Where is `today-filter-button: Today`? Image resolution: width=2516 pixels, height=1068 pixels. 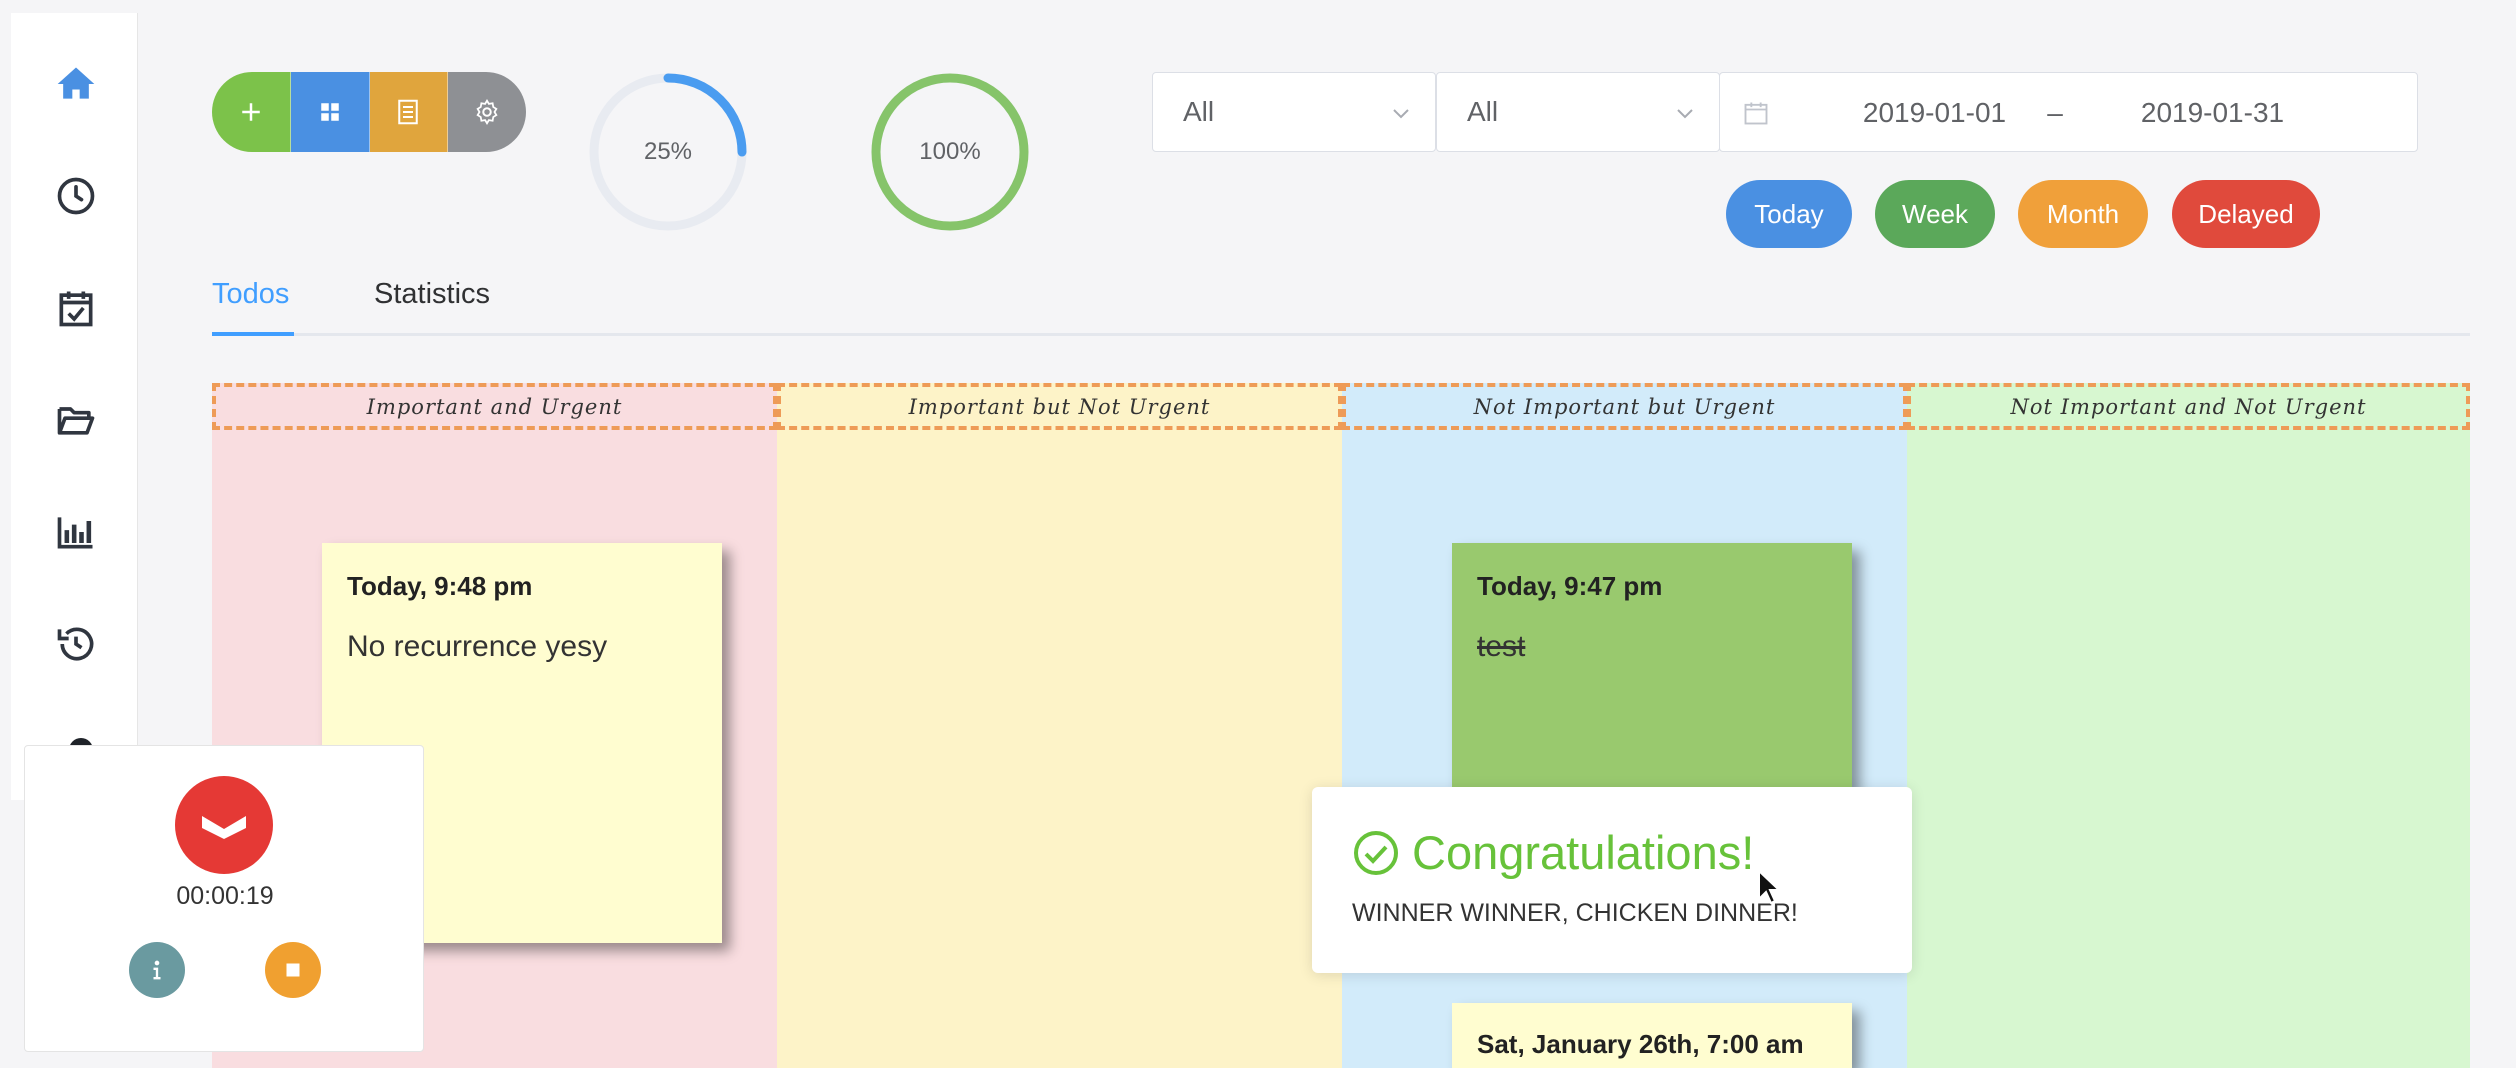 today-filter-button: Today is located at coordinates (1789, 214).